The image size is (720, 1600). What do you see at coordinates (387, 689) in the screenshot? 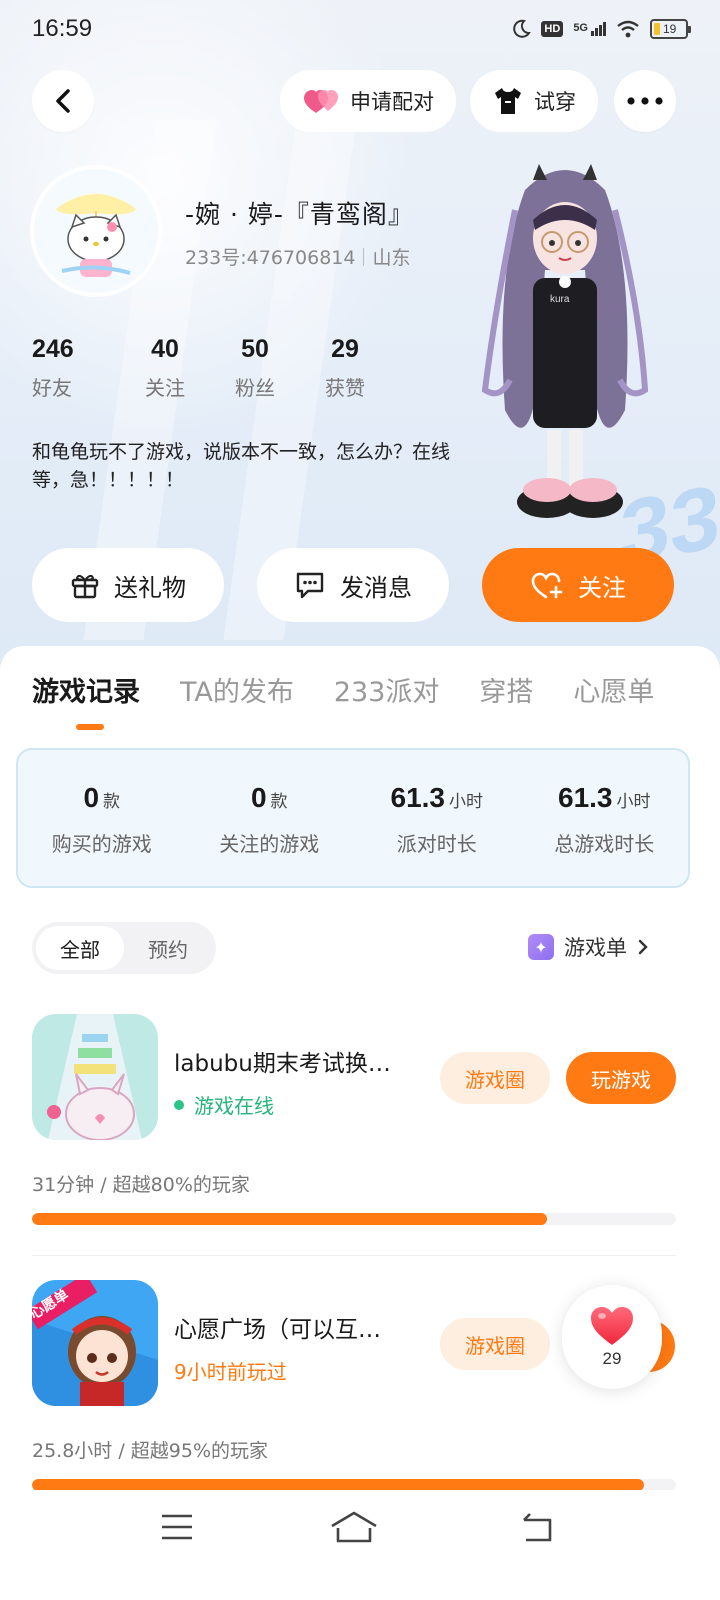
I see `tab-233-party: 233派对` at bounding box center [387, 689].